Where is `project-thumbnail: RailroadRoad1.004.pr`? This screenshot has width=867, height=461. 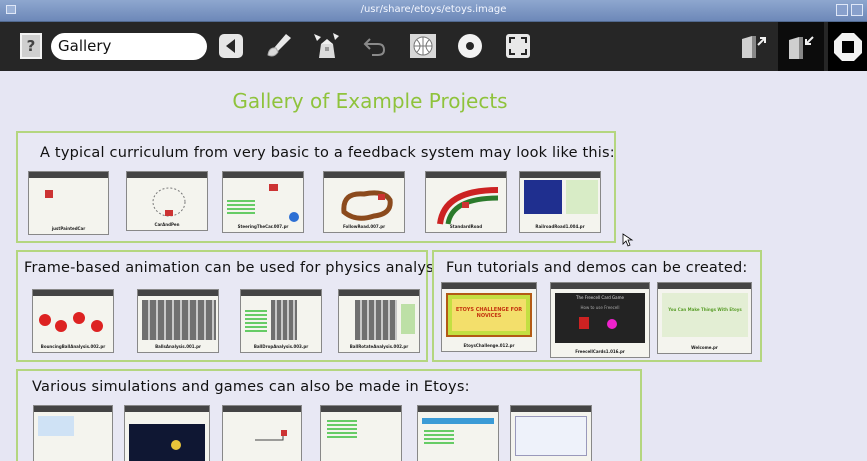
project-thumbnail: RailroadRoad1.004.pr is located at coordinates (560, 202).